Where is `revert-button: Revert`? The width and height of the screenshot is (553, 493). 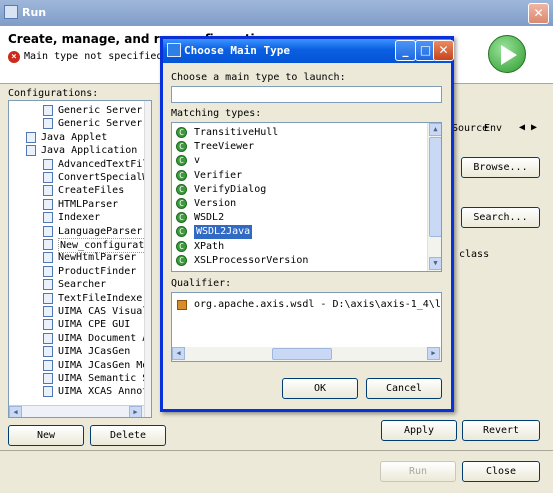 revert-button: Revert is located at coordinates (501, 430).